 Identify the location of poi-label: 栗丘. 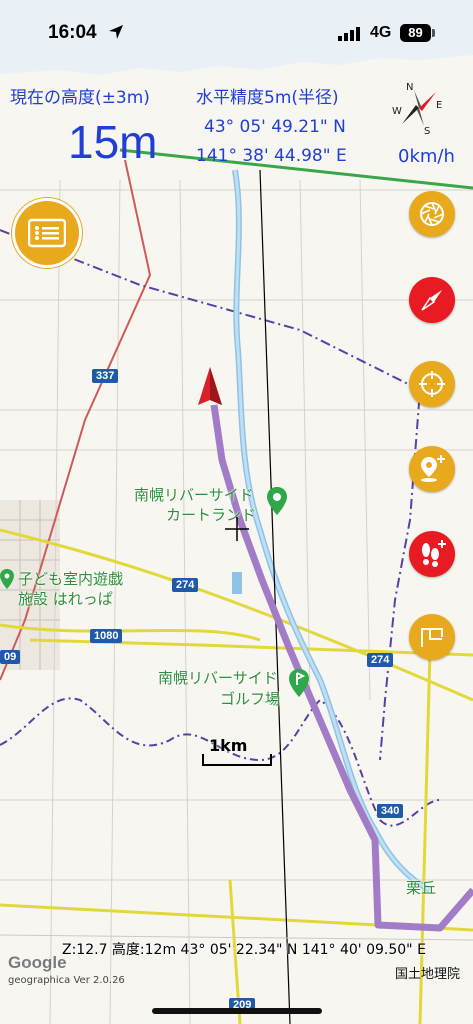
(421, 888).